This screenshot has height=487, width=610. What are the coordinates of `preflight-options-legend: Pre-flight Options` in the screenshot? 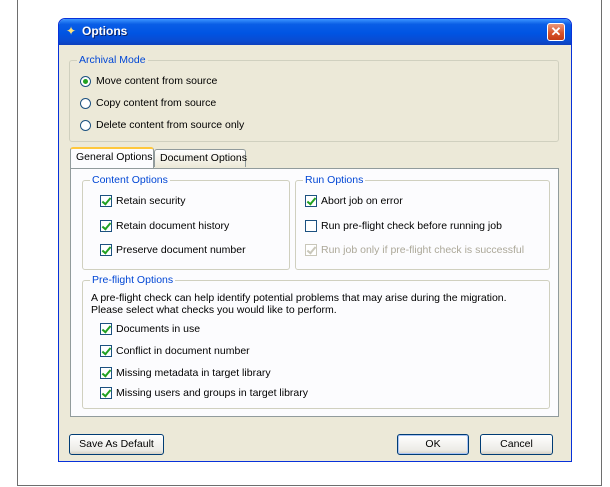 It's located at (133, 280).